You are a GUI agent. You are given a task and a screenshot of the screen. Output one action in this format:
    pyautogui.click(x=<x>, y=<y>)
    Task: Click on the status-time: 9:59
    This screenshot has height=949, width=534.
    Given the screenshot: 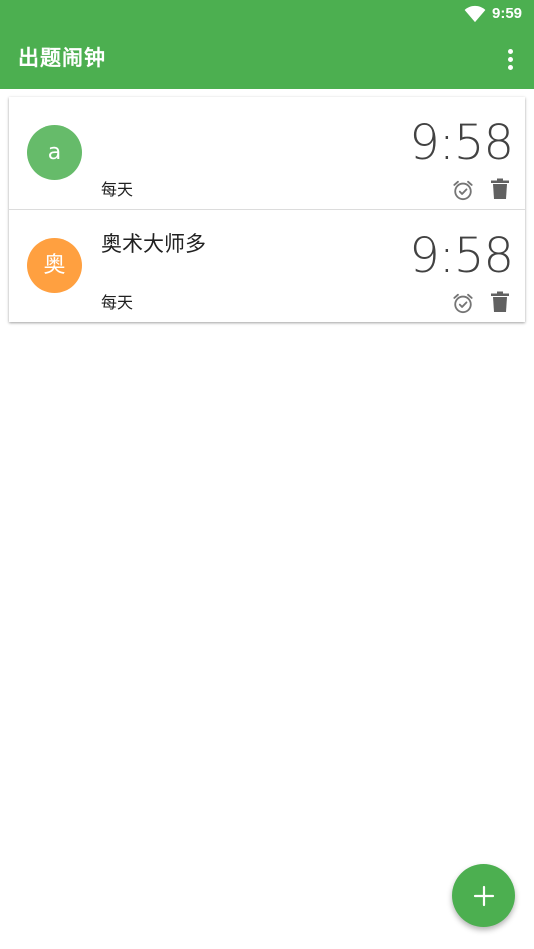 What is the action you would take?
    pyautogui.click(x=507, y=13)
    